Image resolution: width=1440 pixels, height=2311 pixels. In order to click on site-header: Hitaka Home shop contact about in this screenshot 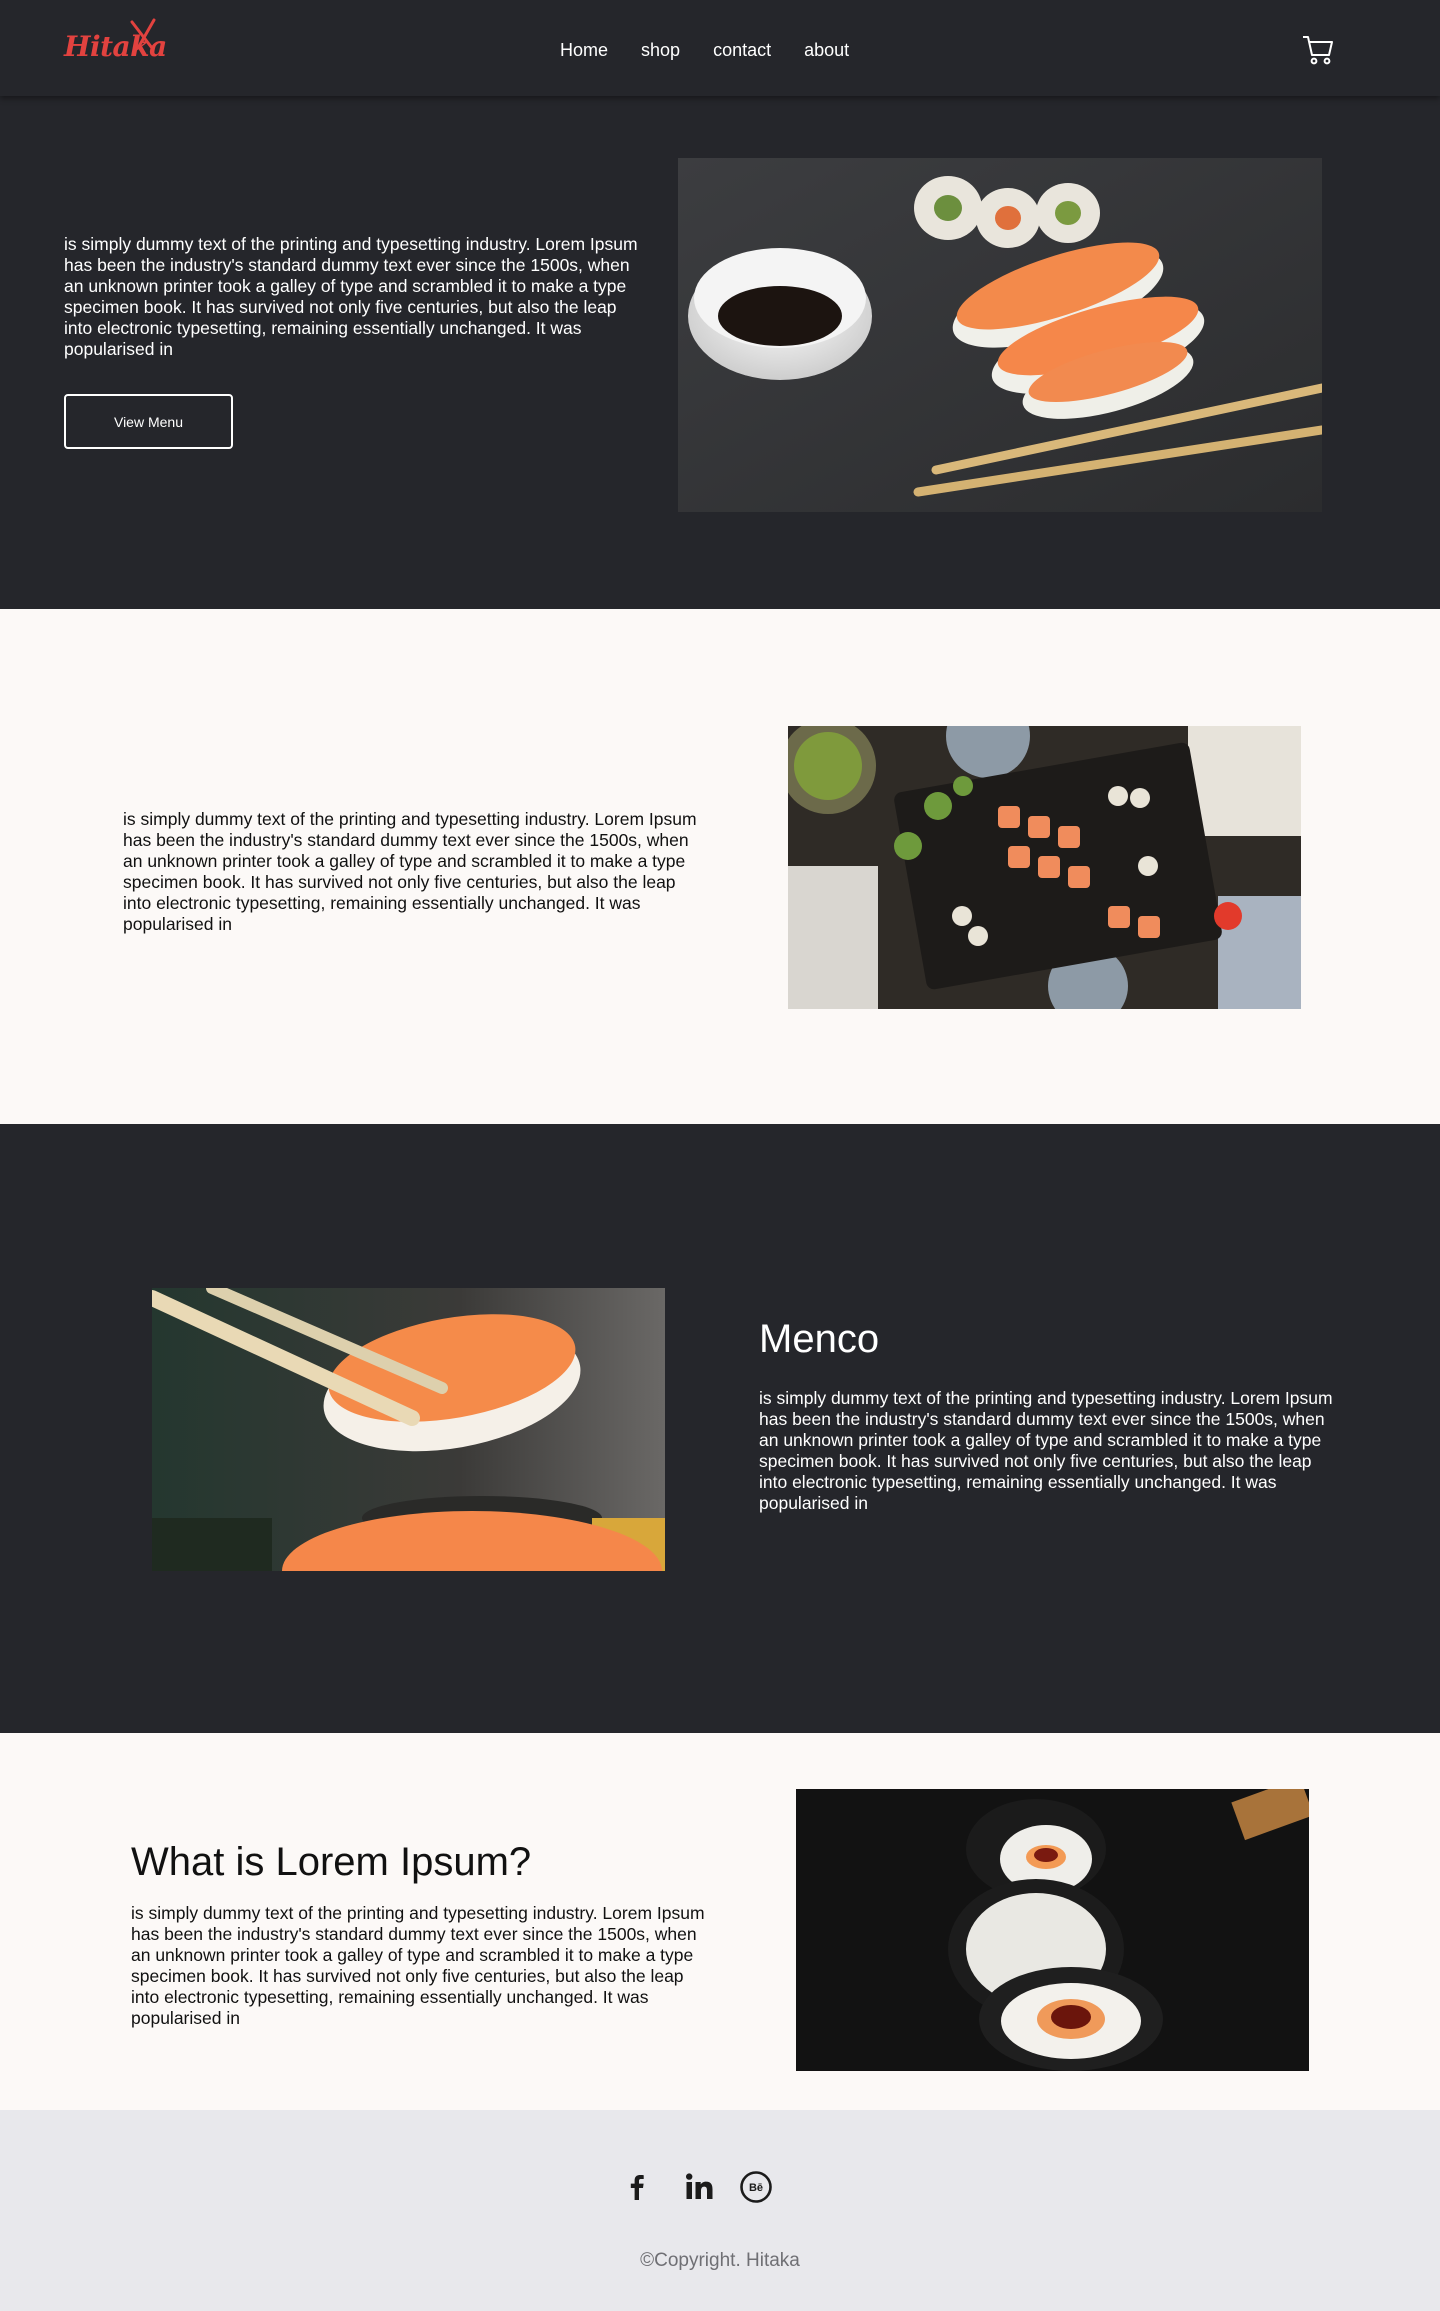, I will do `click(720, 48)`.